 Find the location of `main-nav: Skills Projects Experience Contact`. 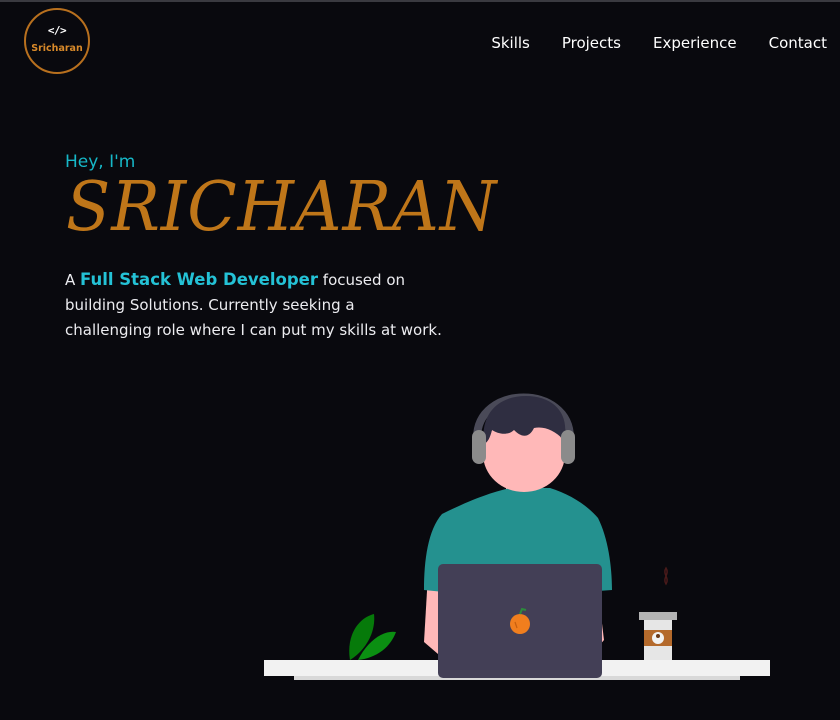

main-nav: Skills Projects Experience Contact is located at coordinates (659, 43).